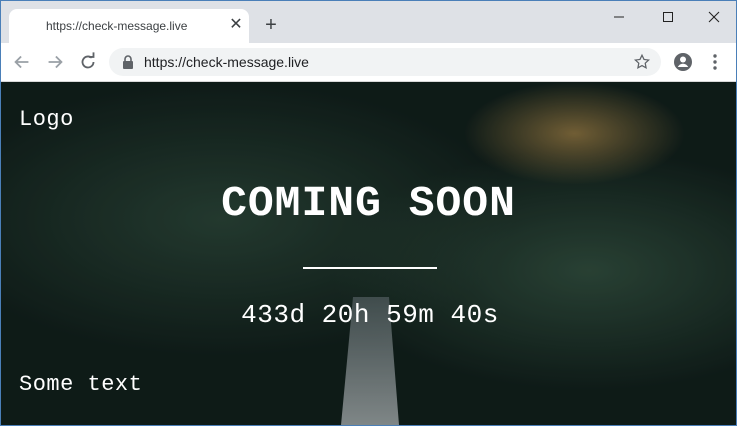 Image resolution: width=737 pixels, height=426 pixels. I want to click on browser-tab: https://check-message.live ✕, so click(129, 26).